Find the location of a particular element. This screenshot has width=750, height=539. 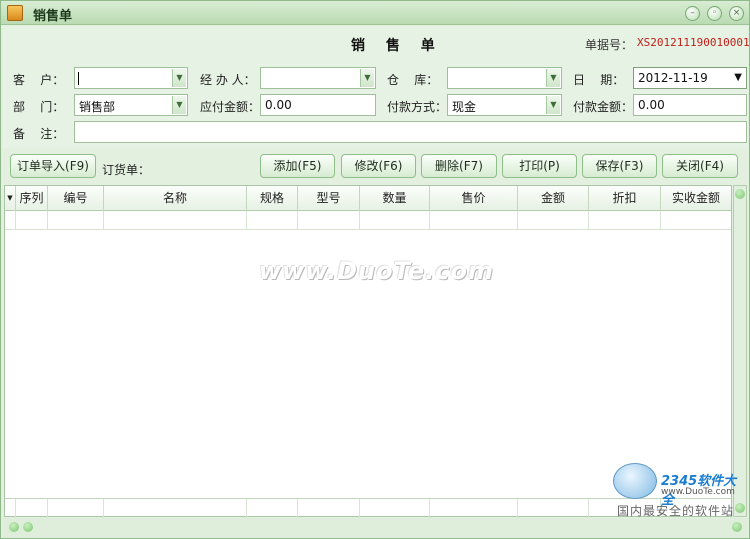

handler-label: 经 办 人： is located at coordinates (228, 80).